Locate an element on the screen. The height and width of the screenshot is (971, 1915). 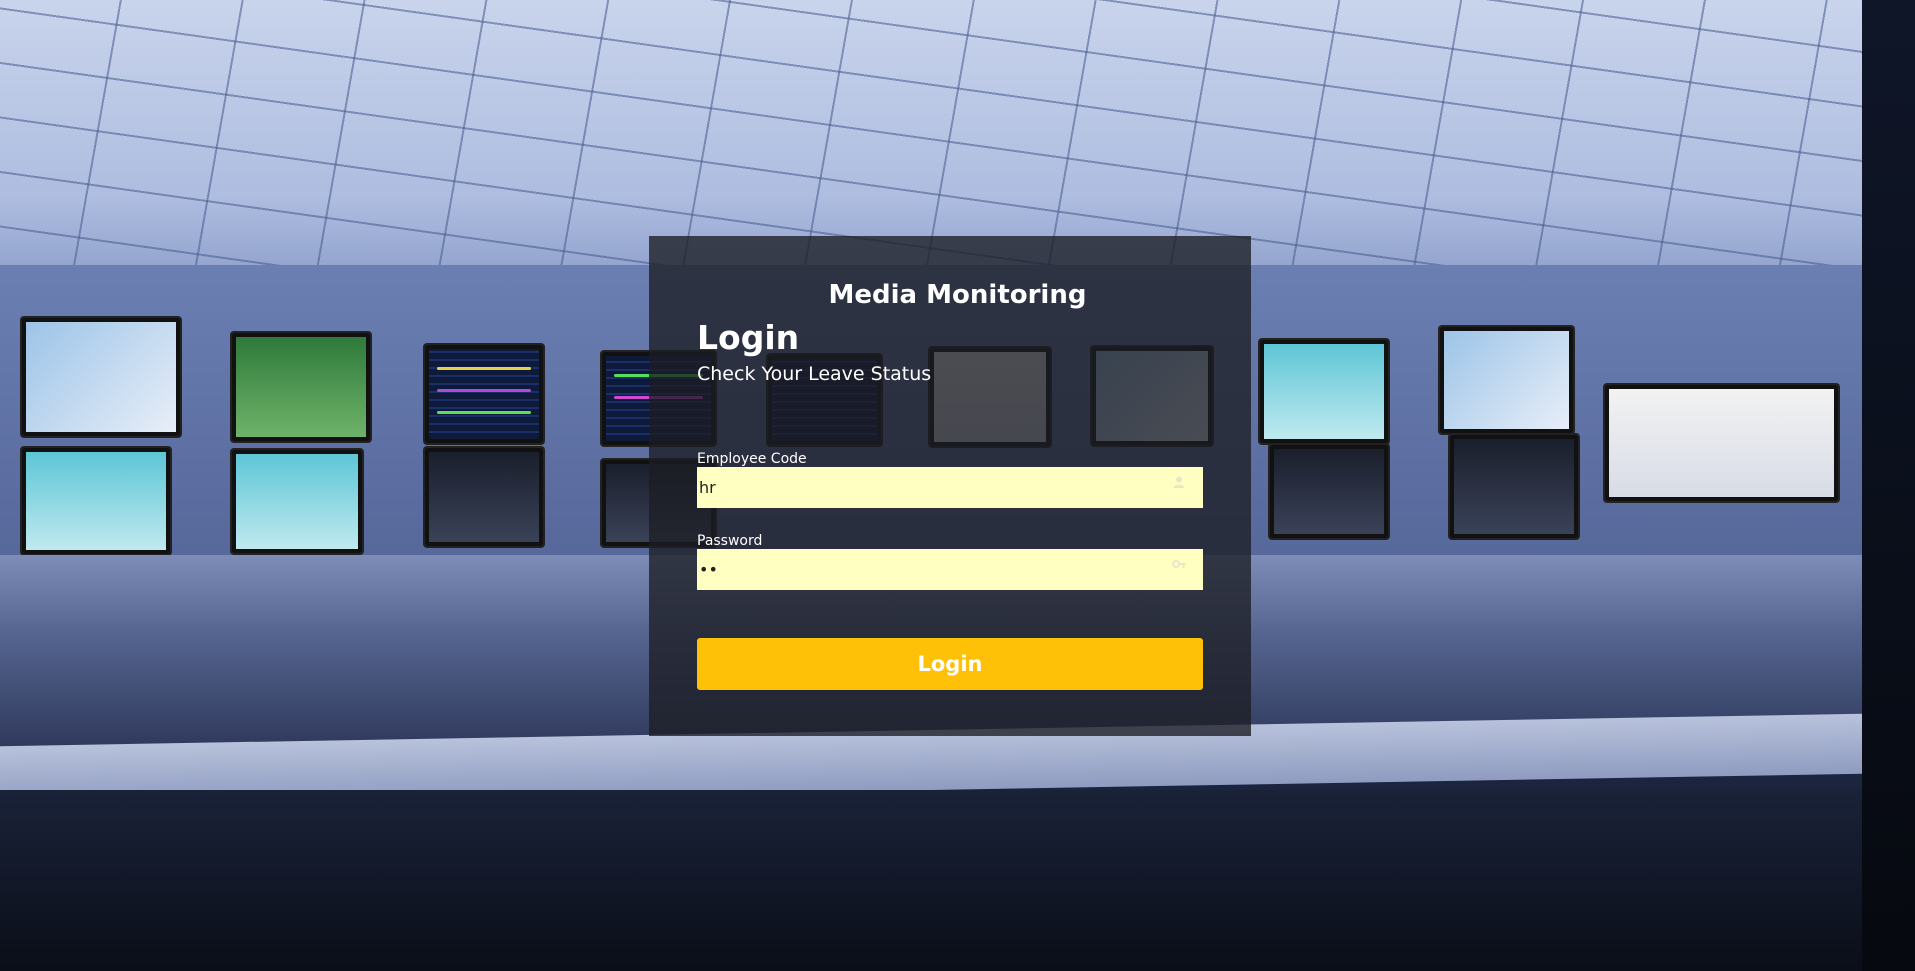
person-icon is located at coordinates (1179, 481).